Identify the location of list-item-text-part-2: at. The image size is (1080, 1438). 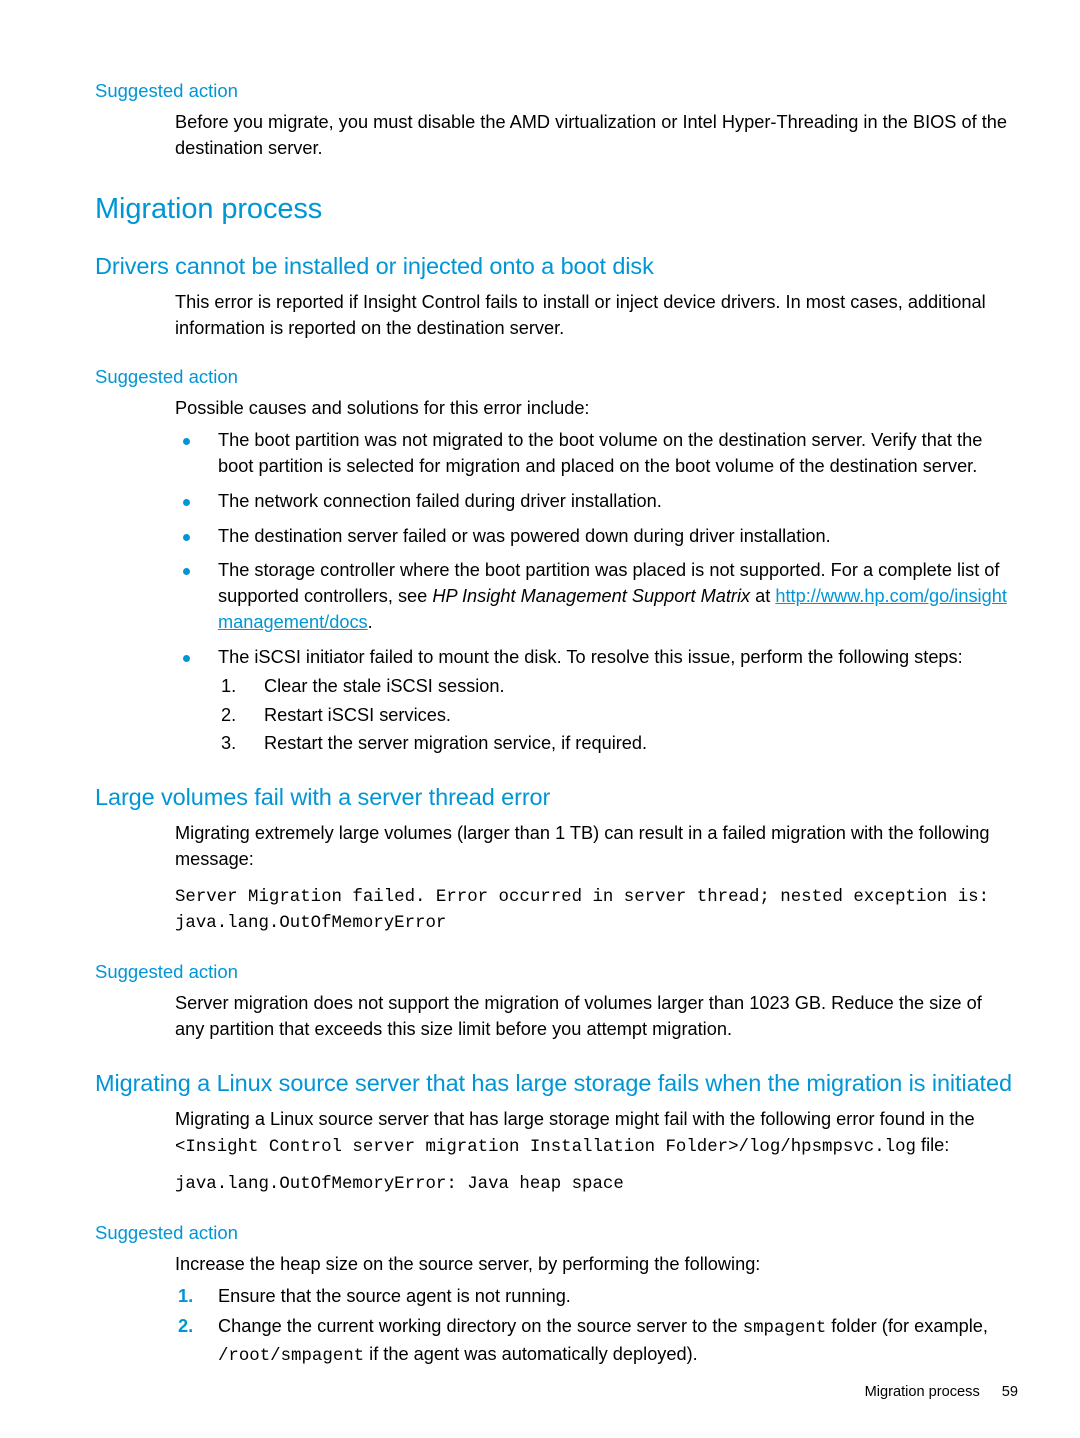
(763, 596).